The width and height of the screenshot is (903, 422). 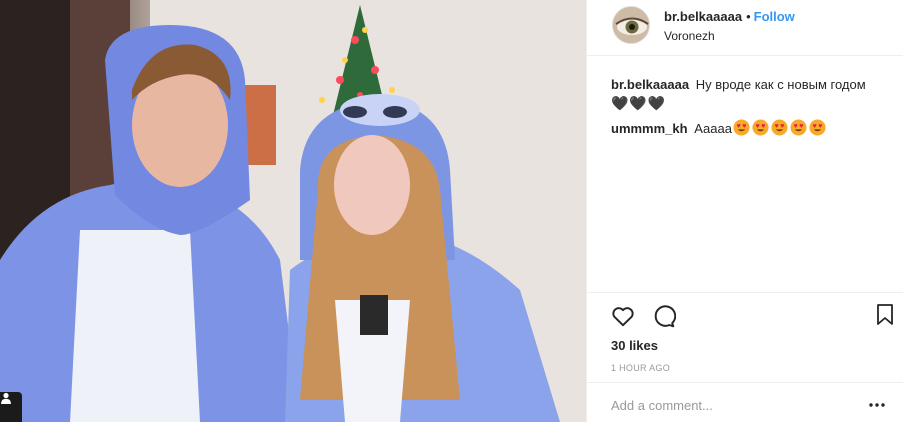 I want to click on comment-username: br.belkaaaaa, so click(x=650, y=84).